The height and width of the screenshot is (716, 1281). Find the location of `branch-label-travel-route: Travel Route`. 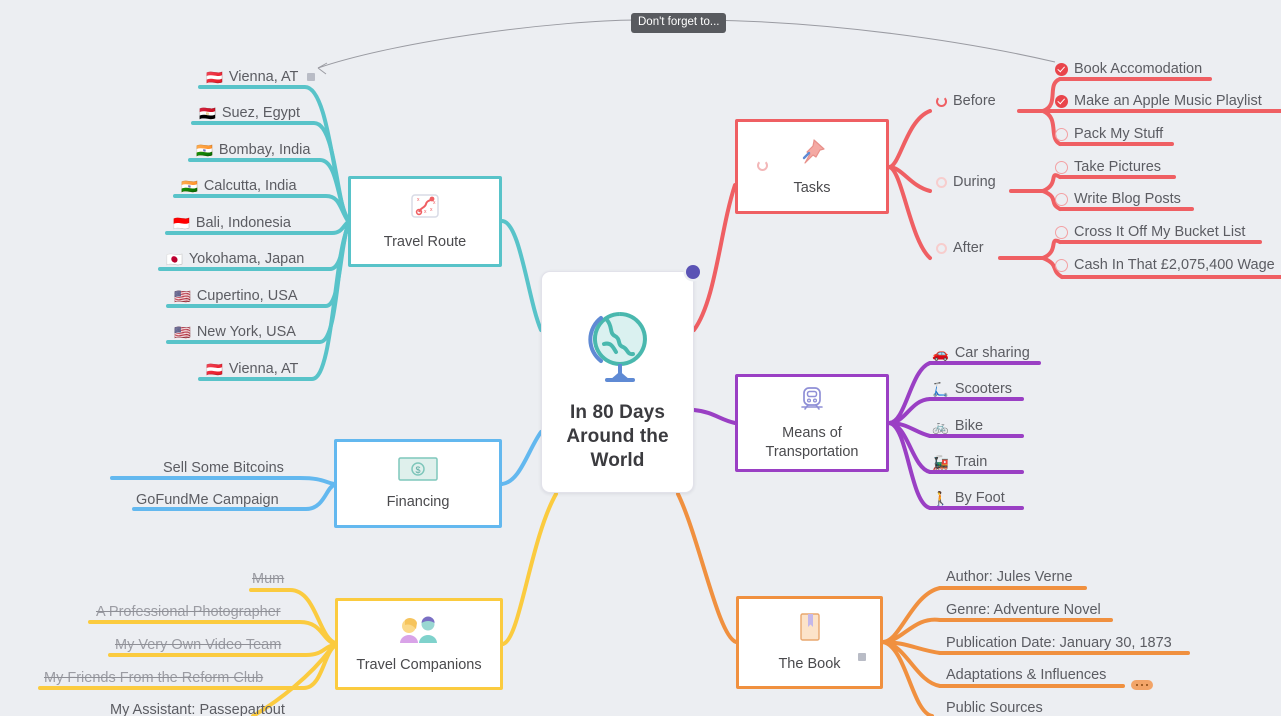

branch-label-travel-route: Travel Route is located at coordinates (425, 241).